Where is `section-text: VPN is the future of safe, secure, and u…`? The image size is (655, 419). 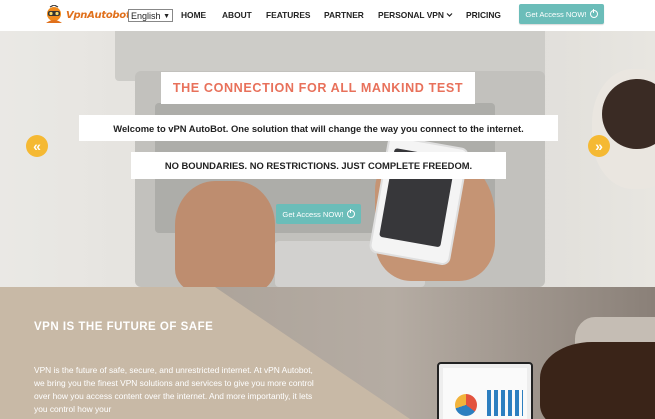
section-text: VPN is the future of safe, secure, and u… is located at coordinates (174, 389).